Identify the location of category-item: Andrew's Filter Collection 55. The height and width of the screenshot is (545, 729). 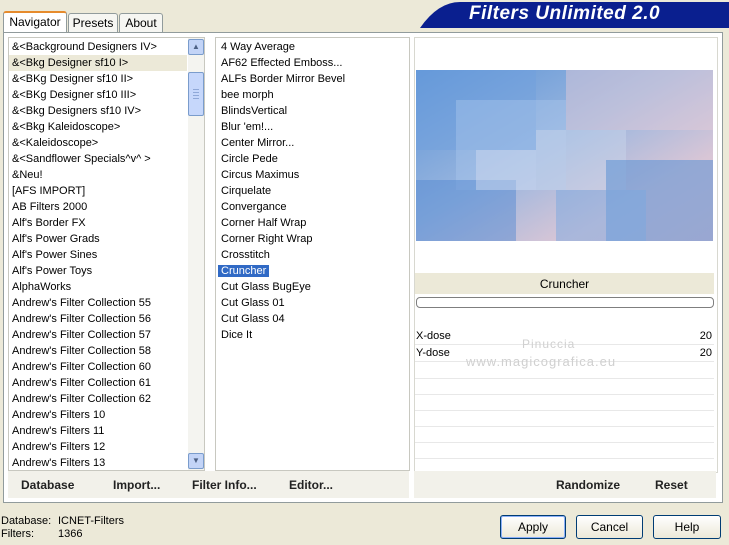
(98, 303).